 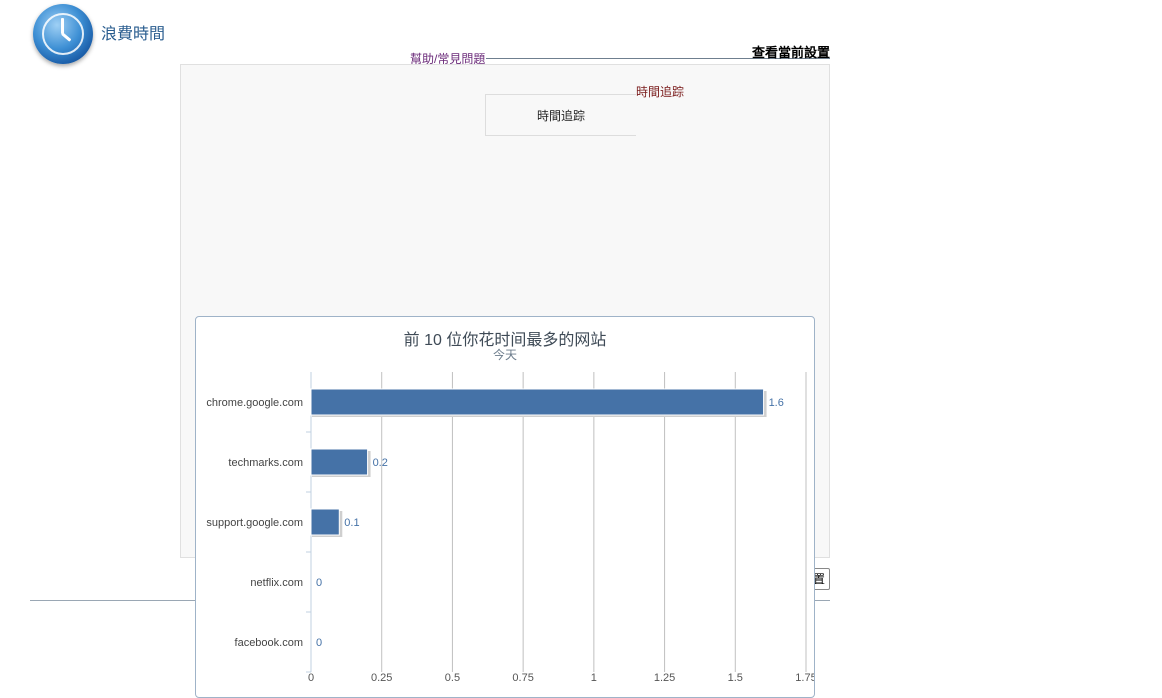 What do you see at coordinates (660, 91) in the screenshot?
I see `time-tracking-link: 時間追踪` at bounding box center [660, 91].